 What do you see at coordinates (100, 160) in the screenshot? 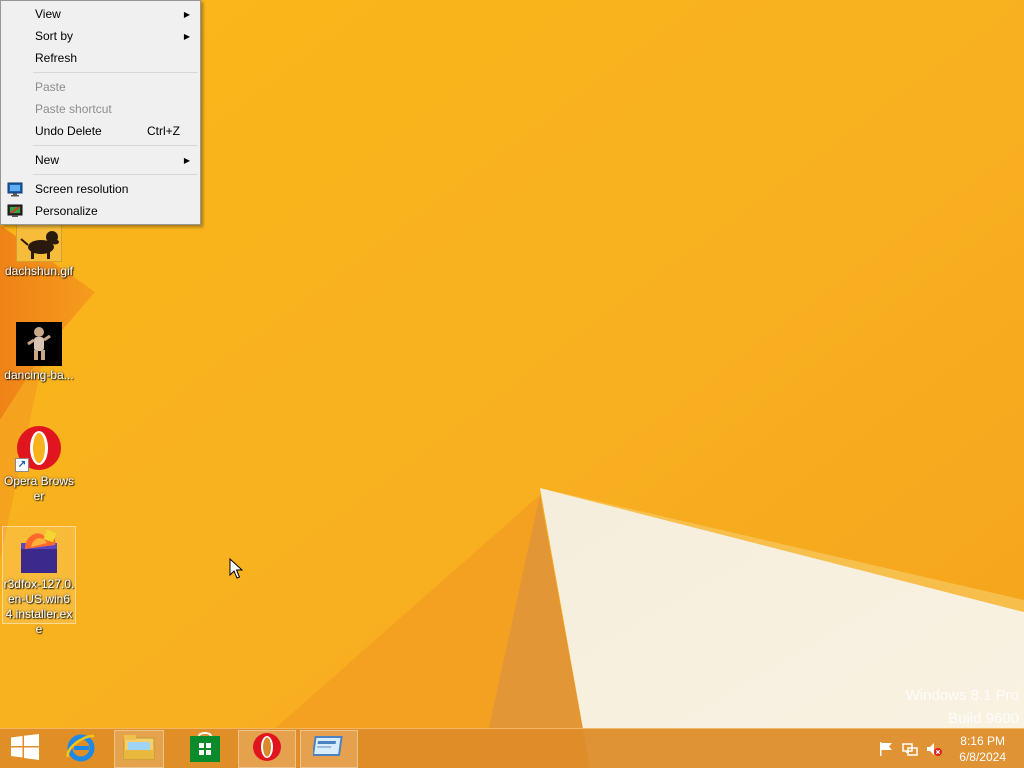
I see `menu-item-new: New ▶` at bounding box center [100, 160].